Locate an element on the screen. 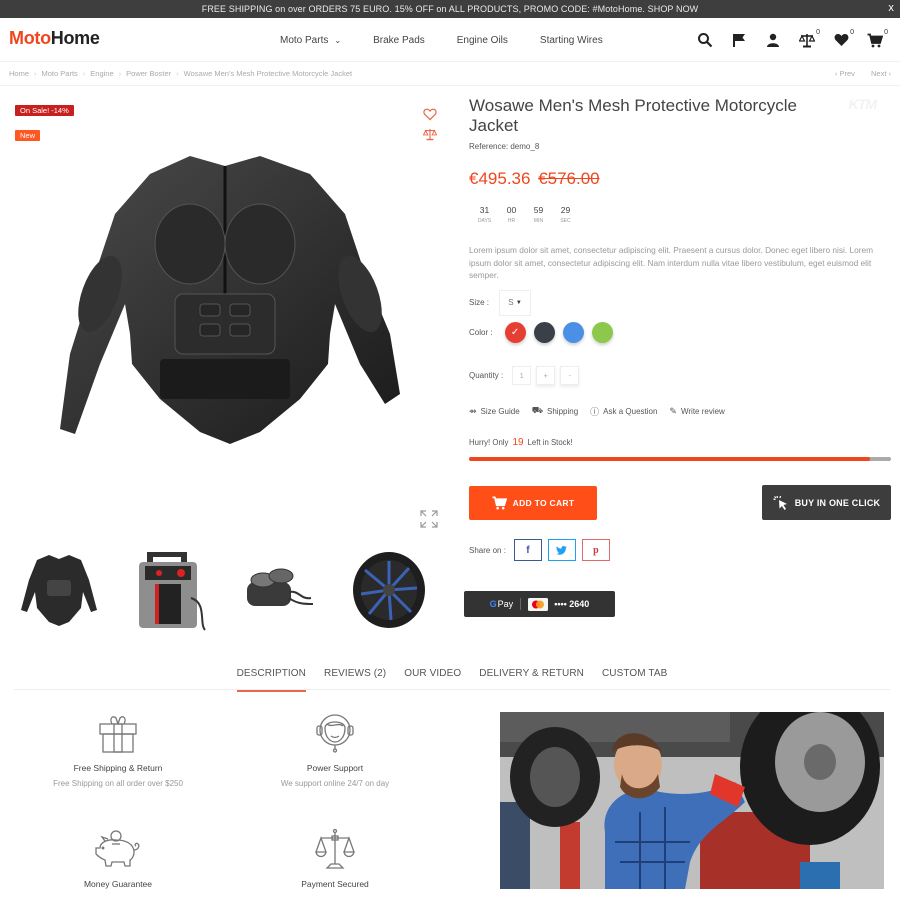 This screenshot has width=900, height=900. heart-icon is located at coordinates (841, 40).